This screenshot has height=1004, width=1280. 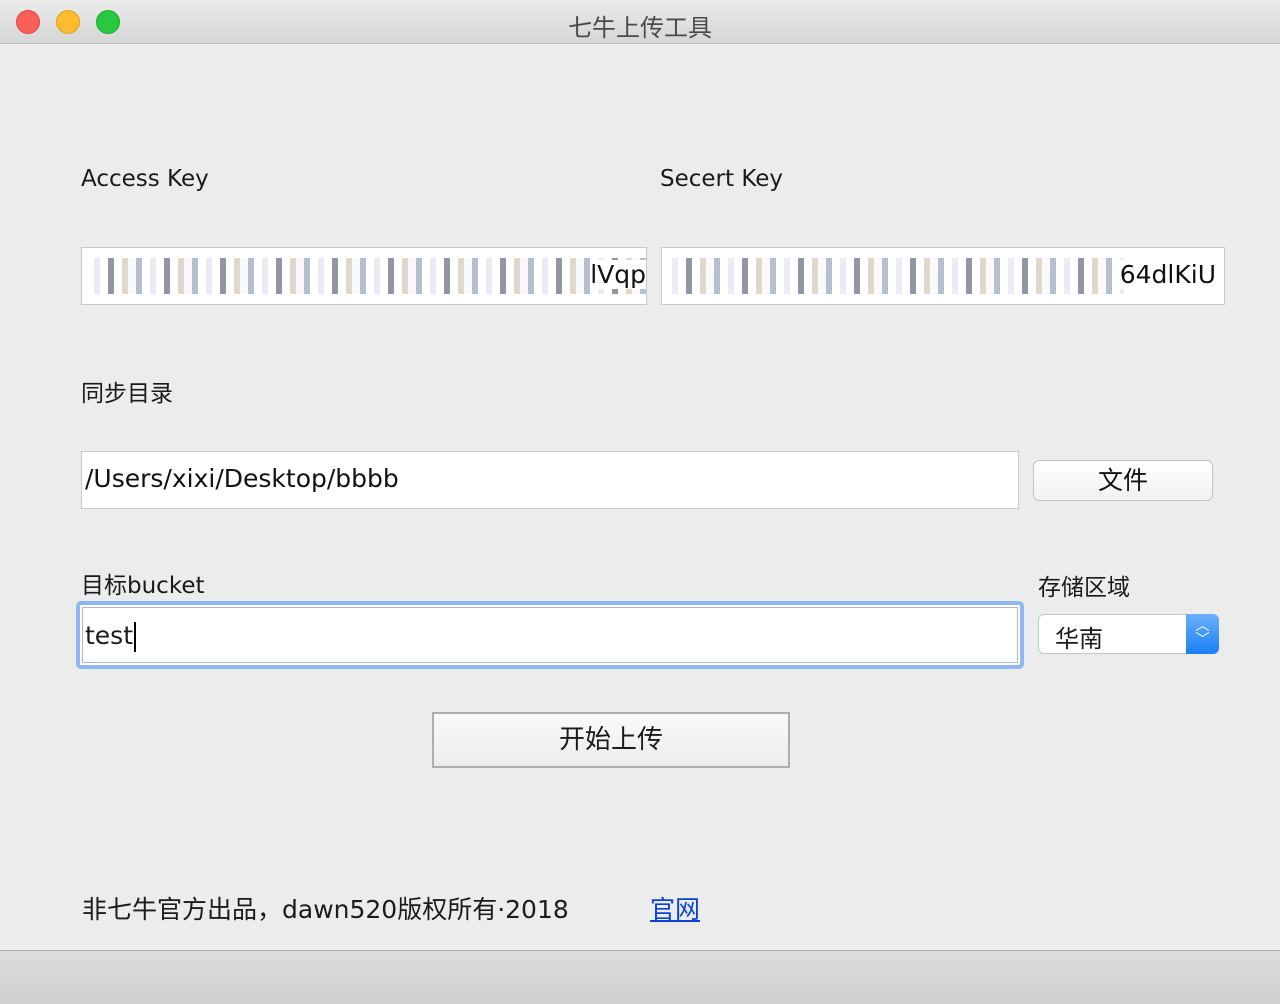 I want to click on sync-dir-input: /Users/xixi/Desktop/bbbb, so click(x=550, y=480).